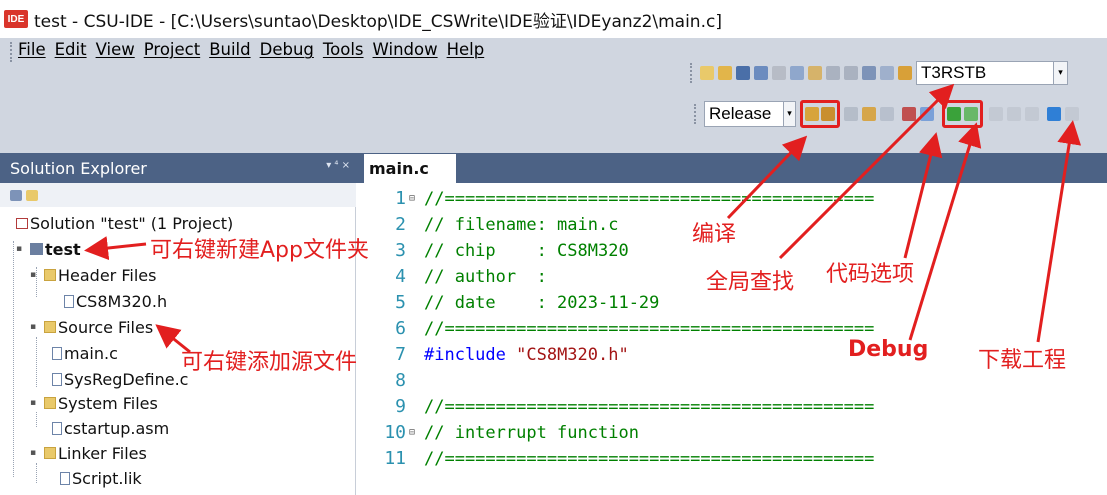  Describe the element at coordinates (492, 354) in the screenshot. I see `code-line: 7 #include "CS8M320.h"` at that location.